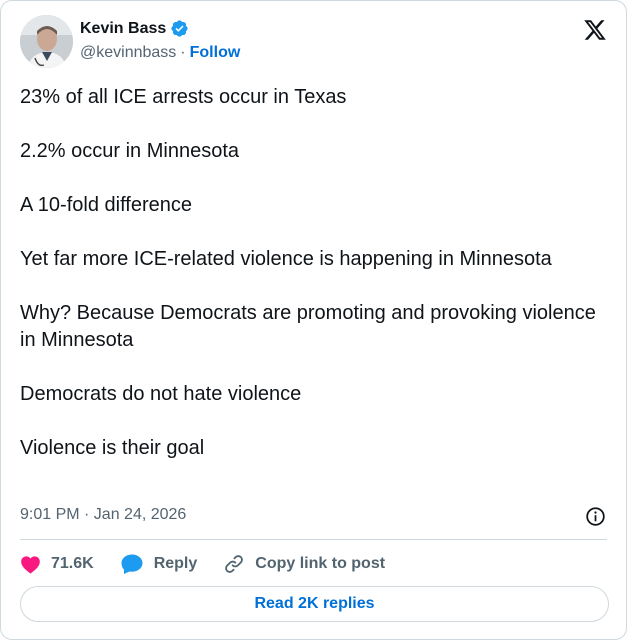  Describe the element at coordinates (183, 97) in the screenshot. I see `post-paragraph: 23% of all ICE arrests occur in Texas` at that location.